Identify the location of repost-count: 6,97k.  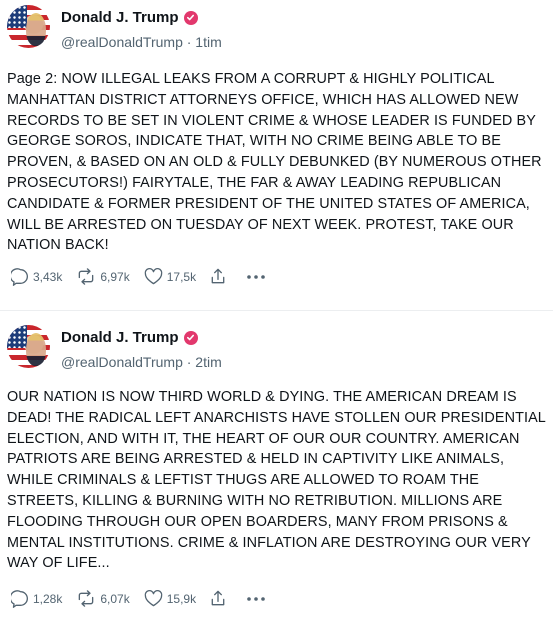
(115, 276).